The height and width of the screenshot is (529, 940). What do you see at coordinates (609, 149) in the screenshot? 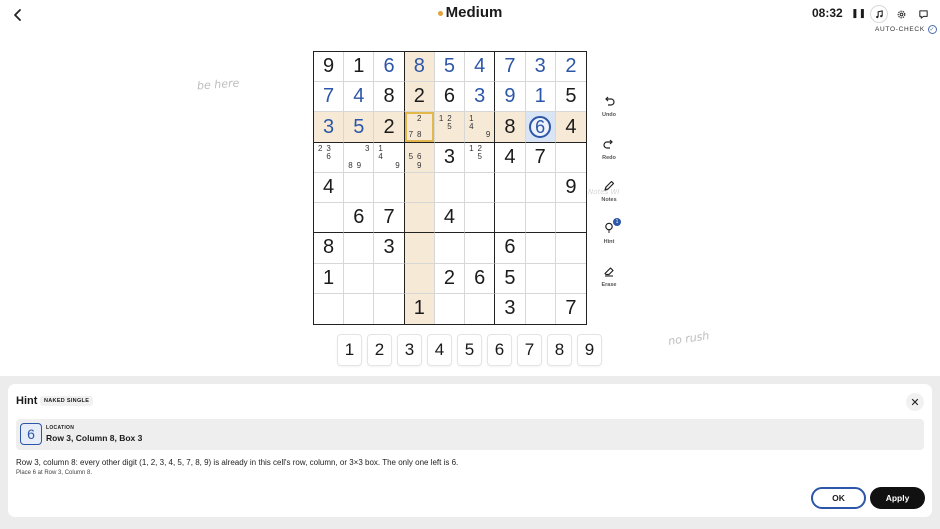
I see `redo-button: Redo` at bounding box center [609, 149].